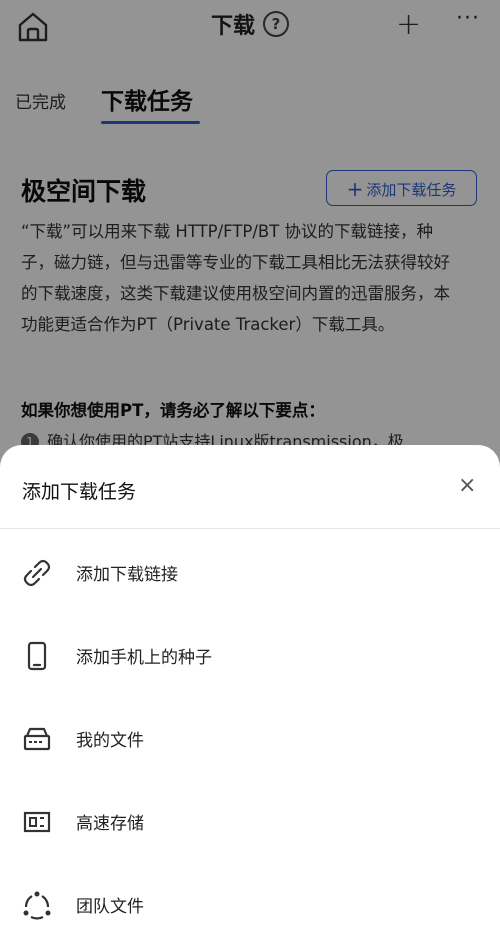  I want to click on option-label: 我的文件, so click(110, 741).